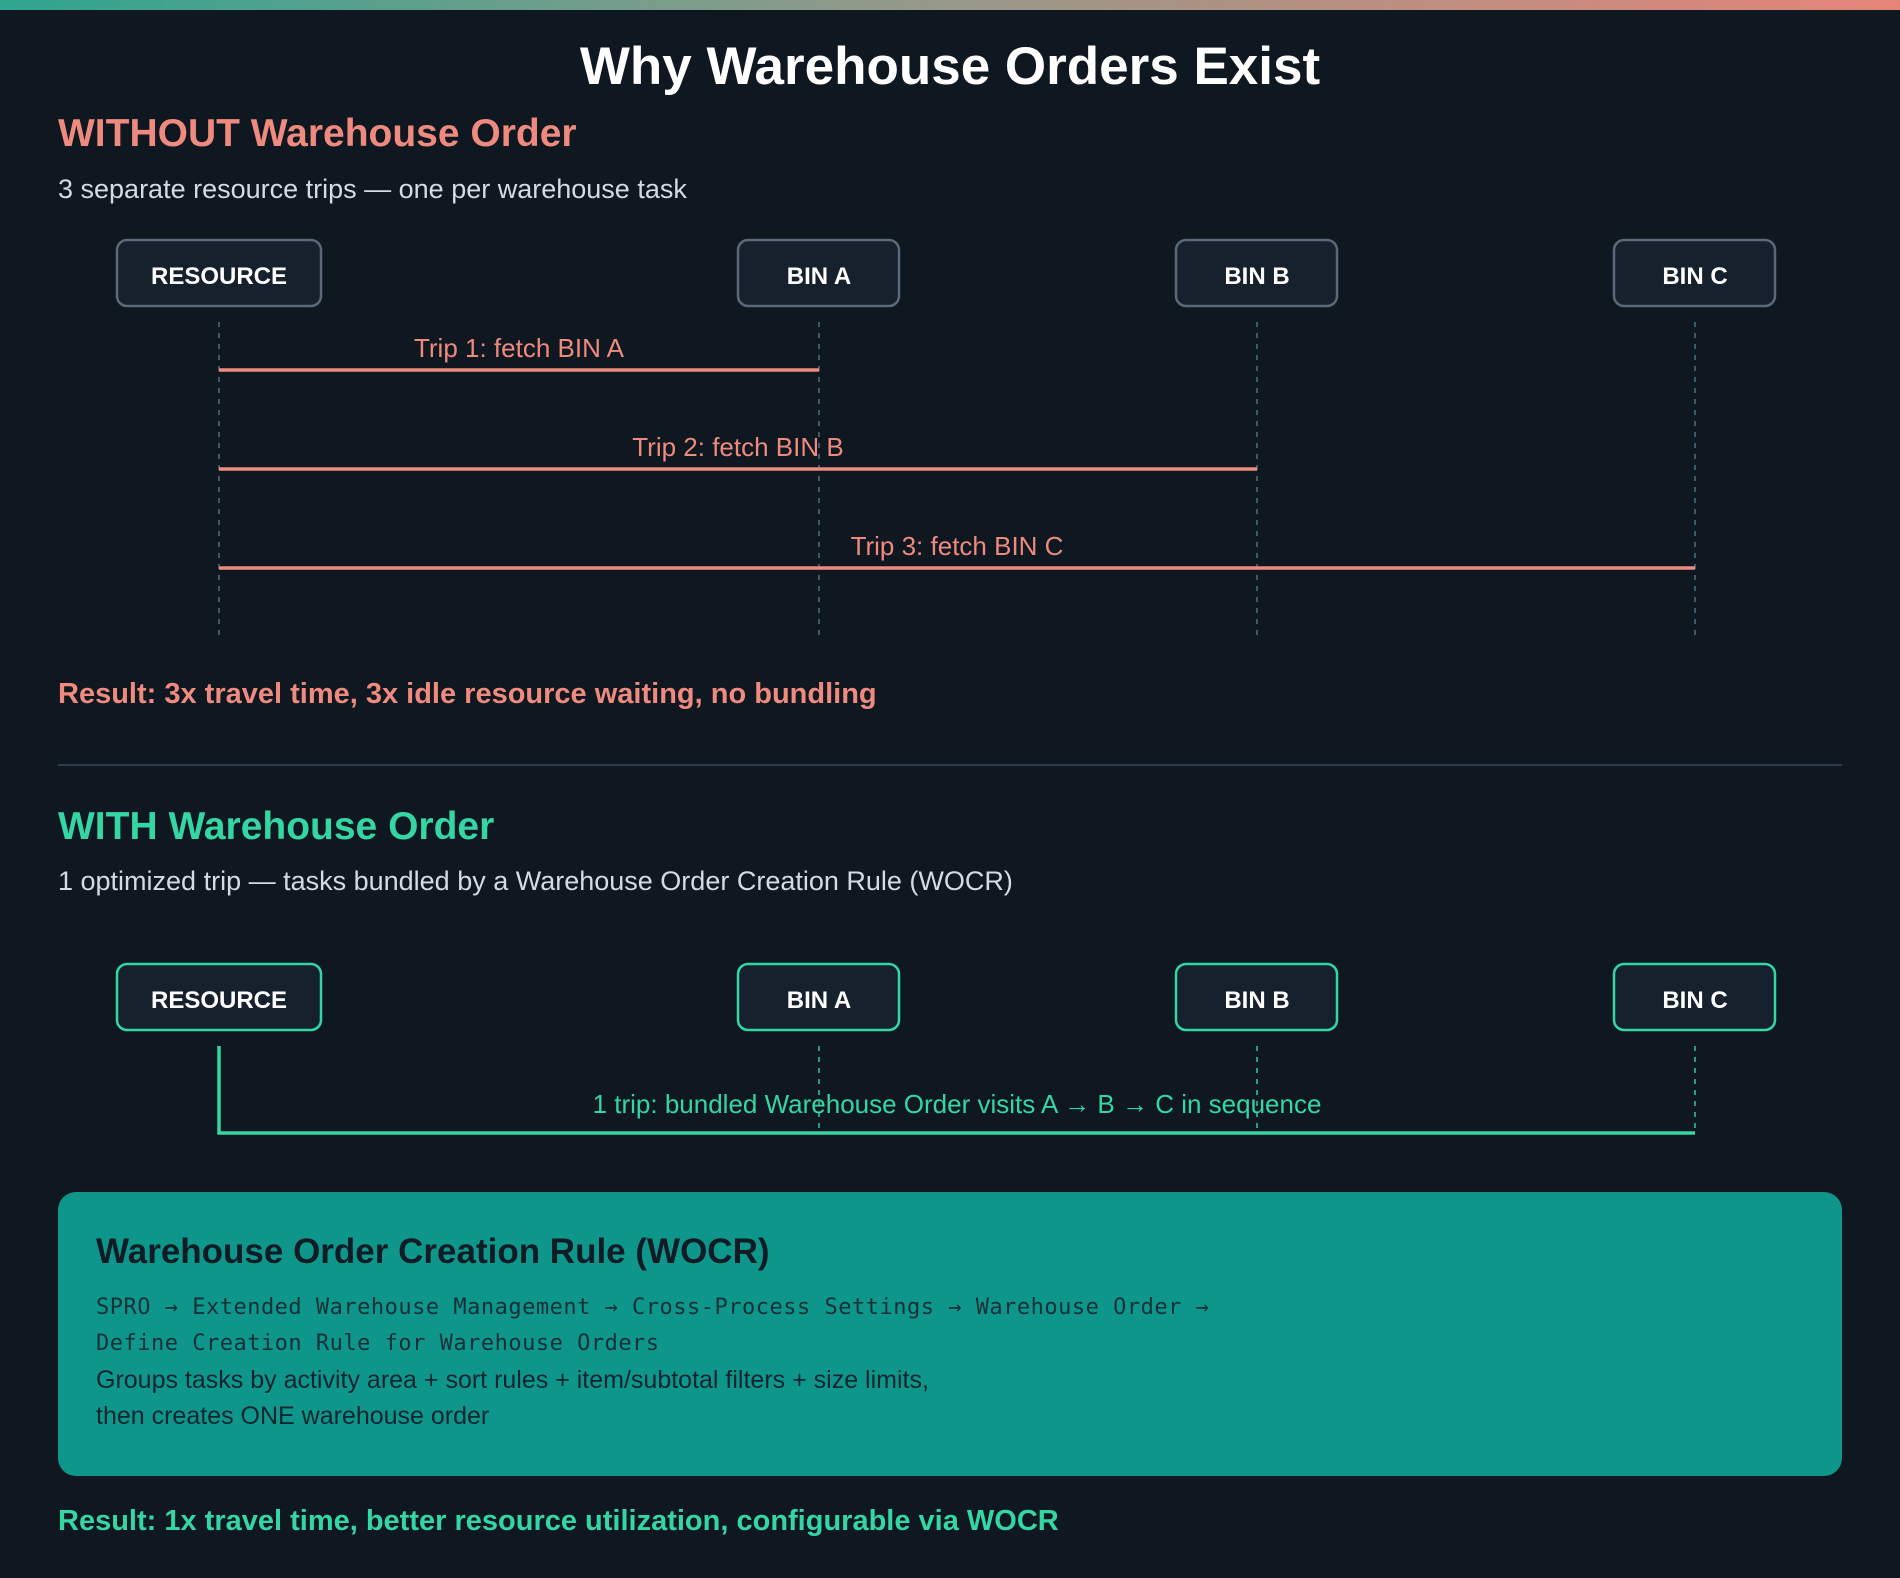 Image resolution: width=1900 pixels, height=1578 pixels. I want to click on wocr-title: Warehouse Order Creation Rule (WOCR), so click(433, 1251).